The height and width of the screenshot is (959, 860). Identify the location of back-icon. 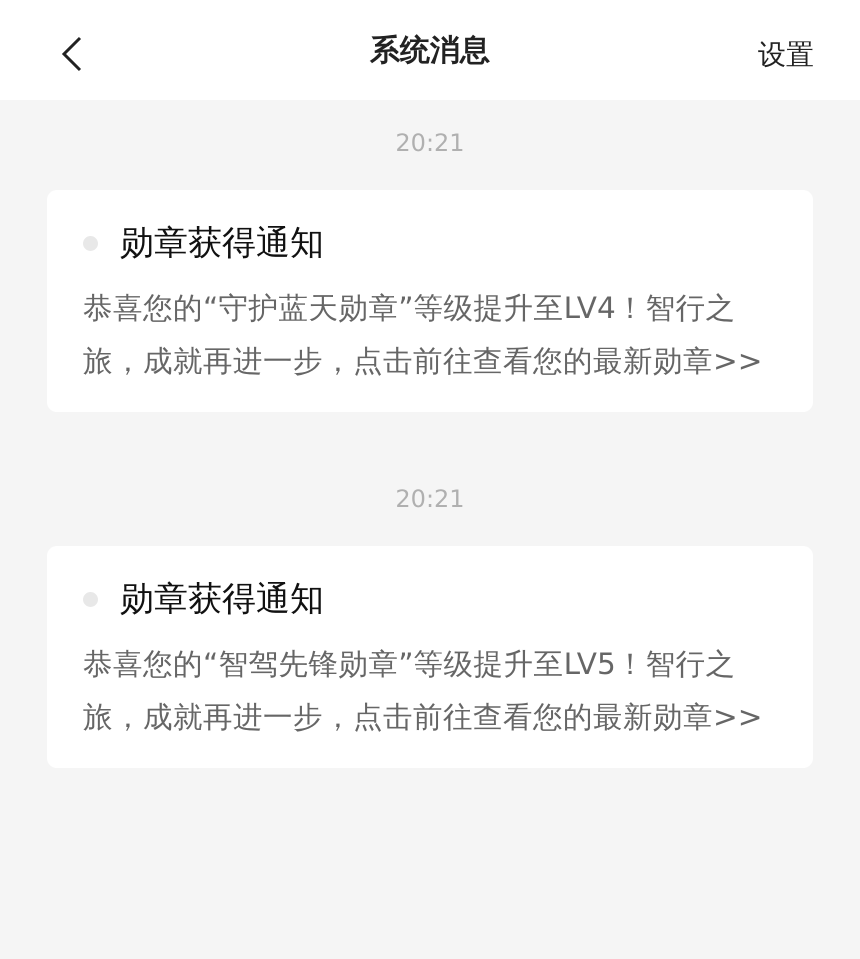
(72, 54).